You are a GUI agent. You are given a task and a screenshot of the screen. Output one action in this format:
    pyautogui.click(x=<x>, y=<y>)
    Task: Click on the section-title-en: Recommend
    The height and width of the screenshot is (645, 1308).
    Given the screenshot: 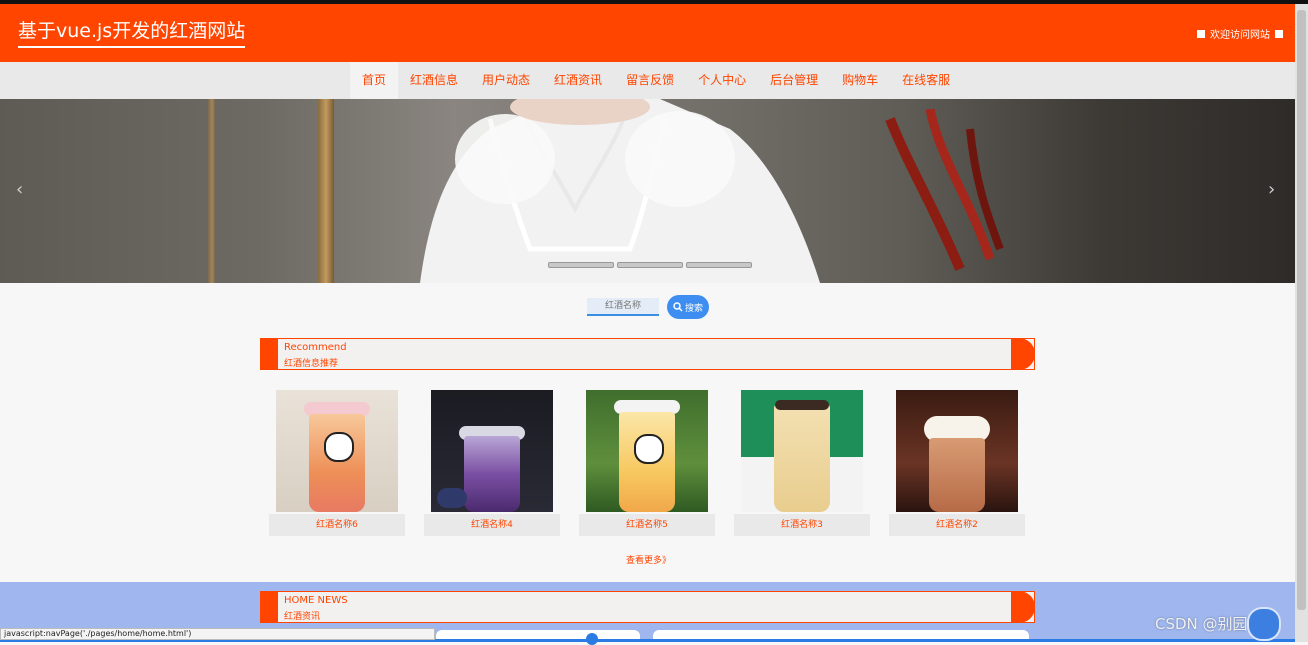 What is the action you would take?
    pyautogui.click(x=315, y=347)
    